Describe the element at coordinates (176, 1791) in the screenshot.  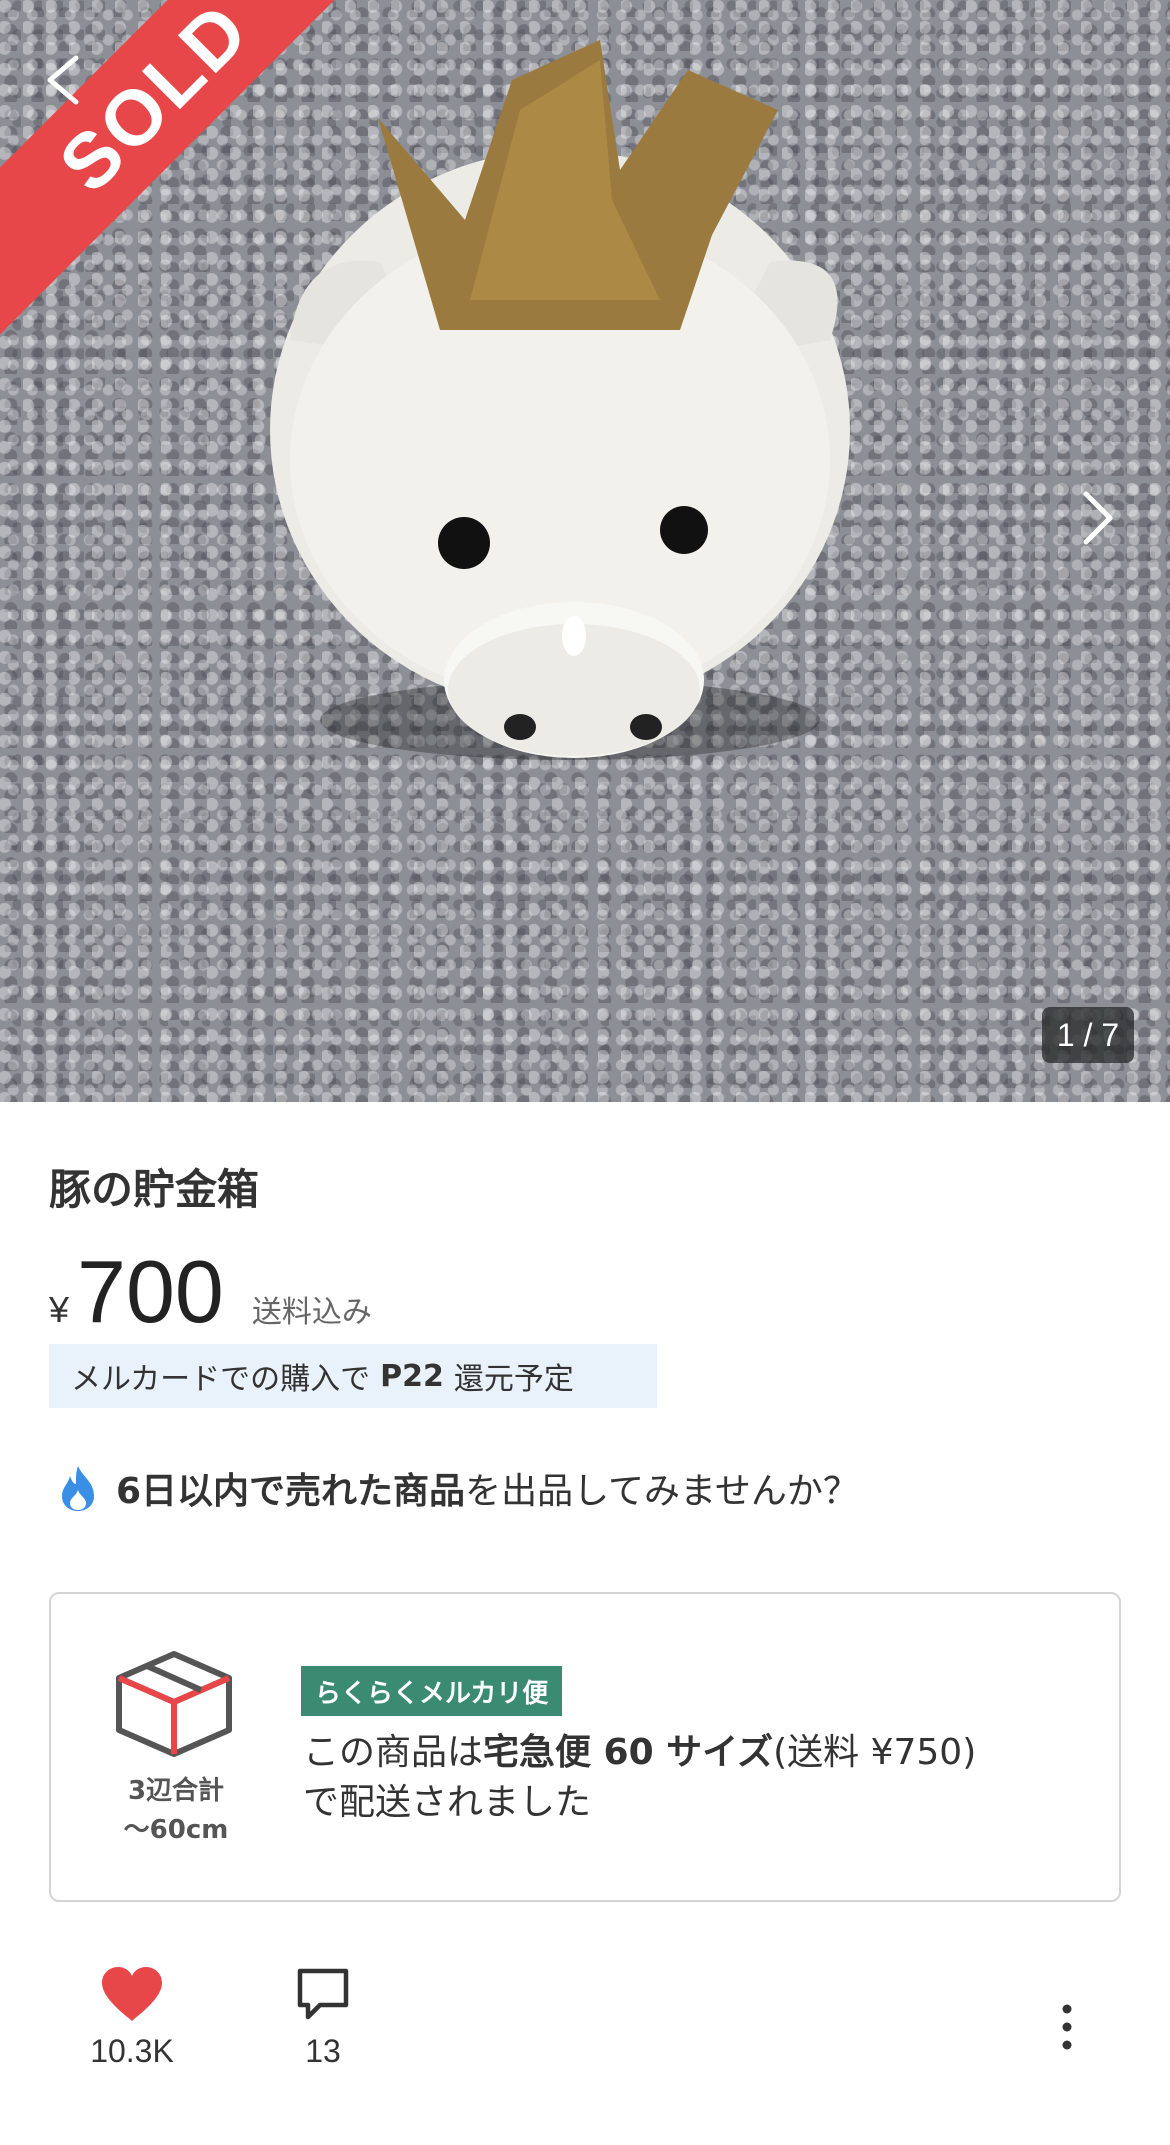
I see `box-size-line1: 3辺合計` at that location.